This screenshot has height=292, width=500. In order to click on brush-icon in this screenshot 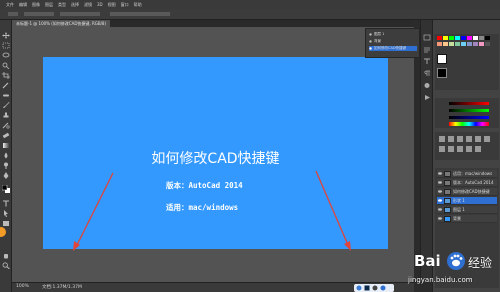, I will do `click(6, 101)`.